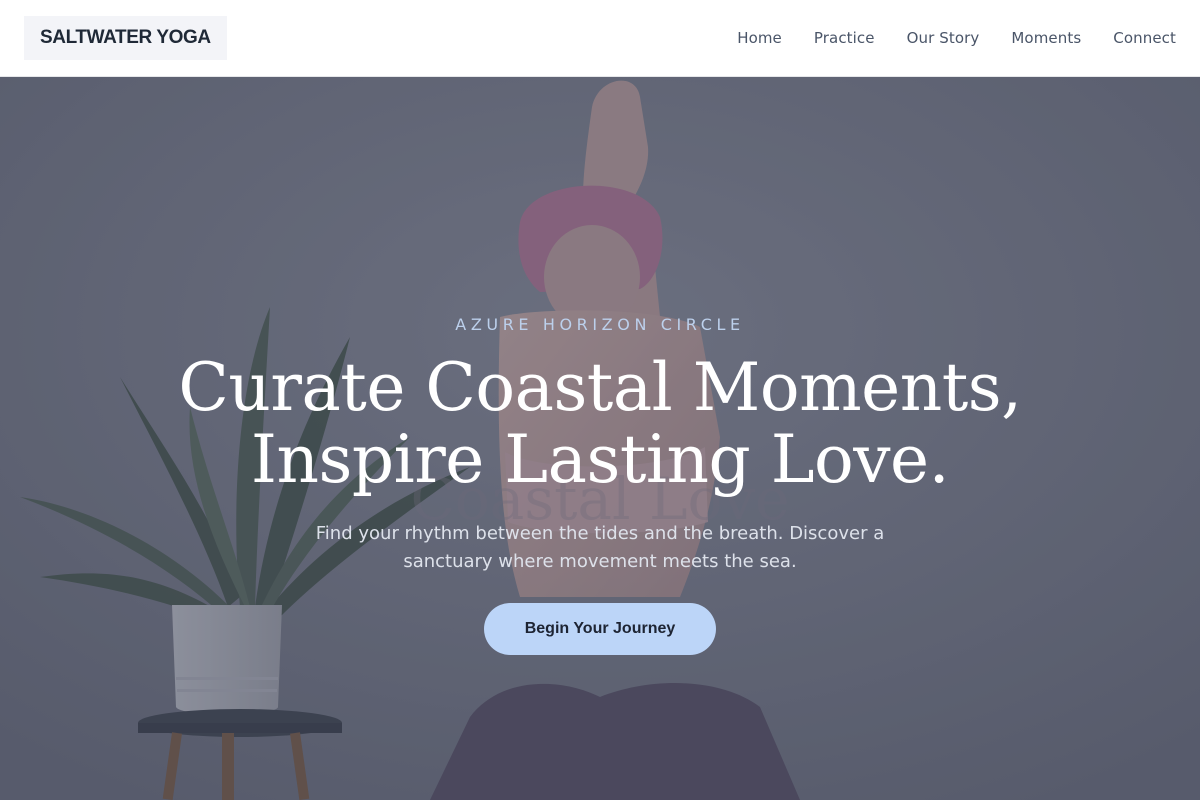 This screenshot has width=1200, height=800. I want to click on nav-link-connect: Connect, so click(1144, 38).